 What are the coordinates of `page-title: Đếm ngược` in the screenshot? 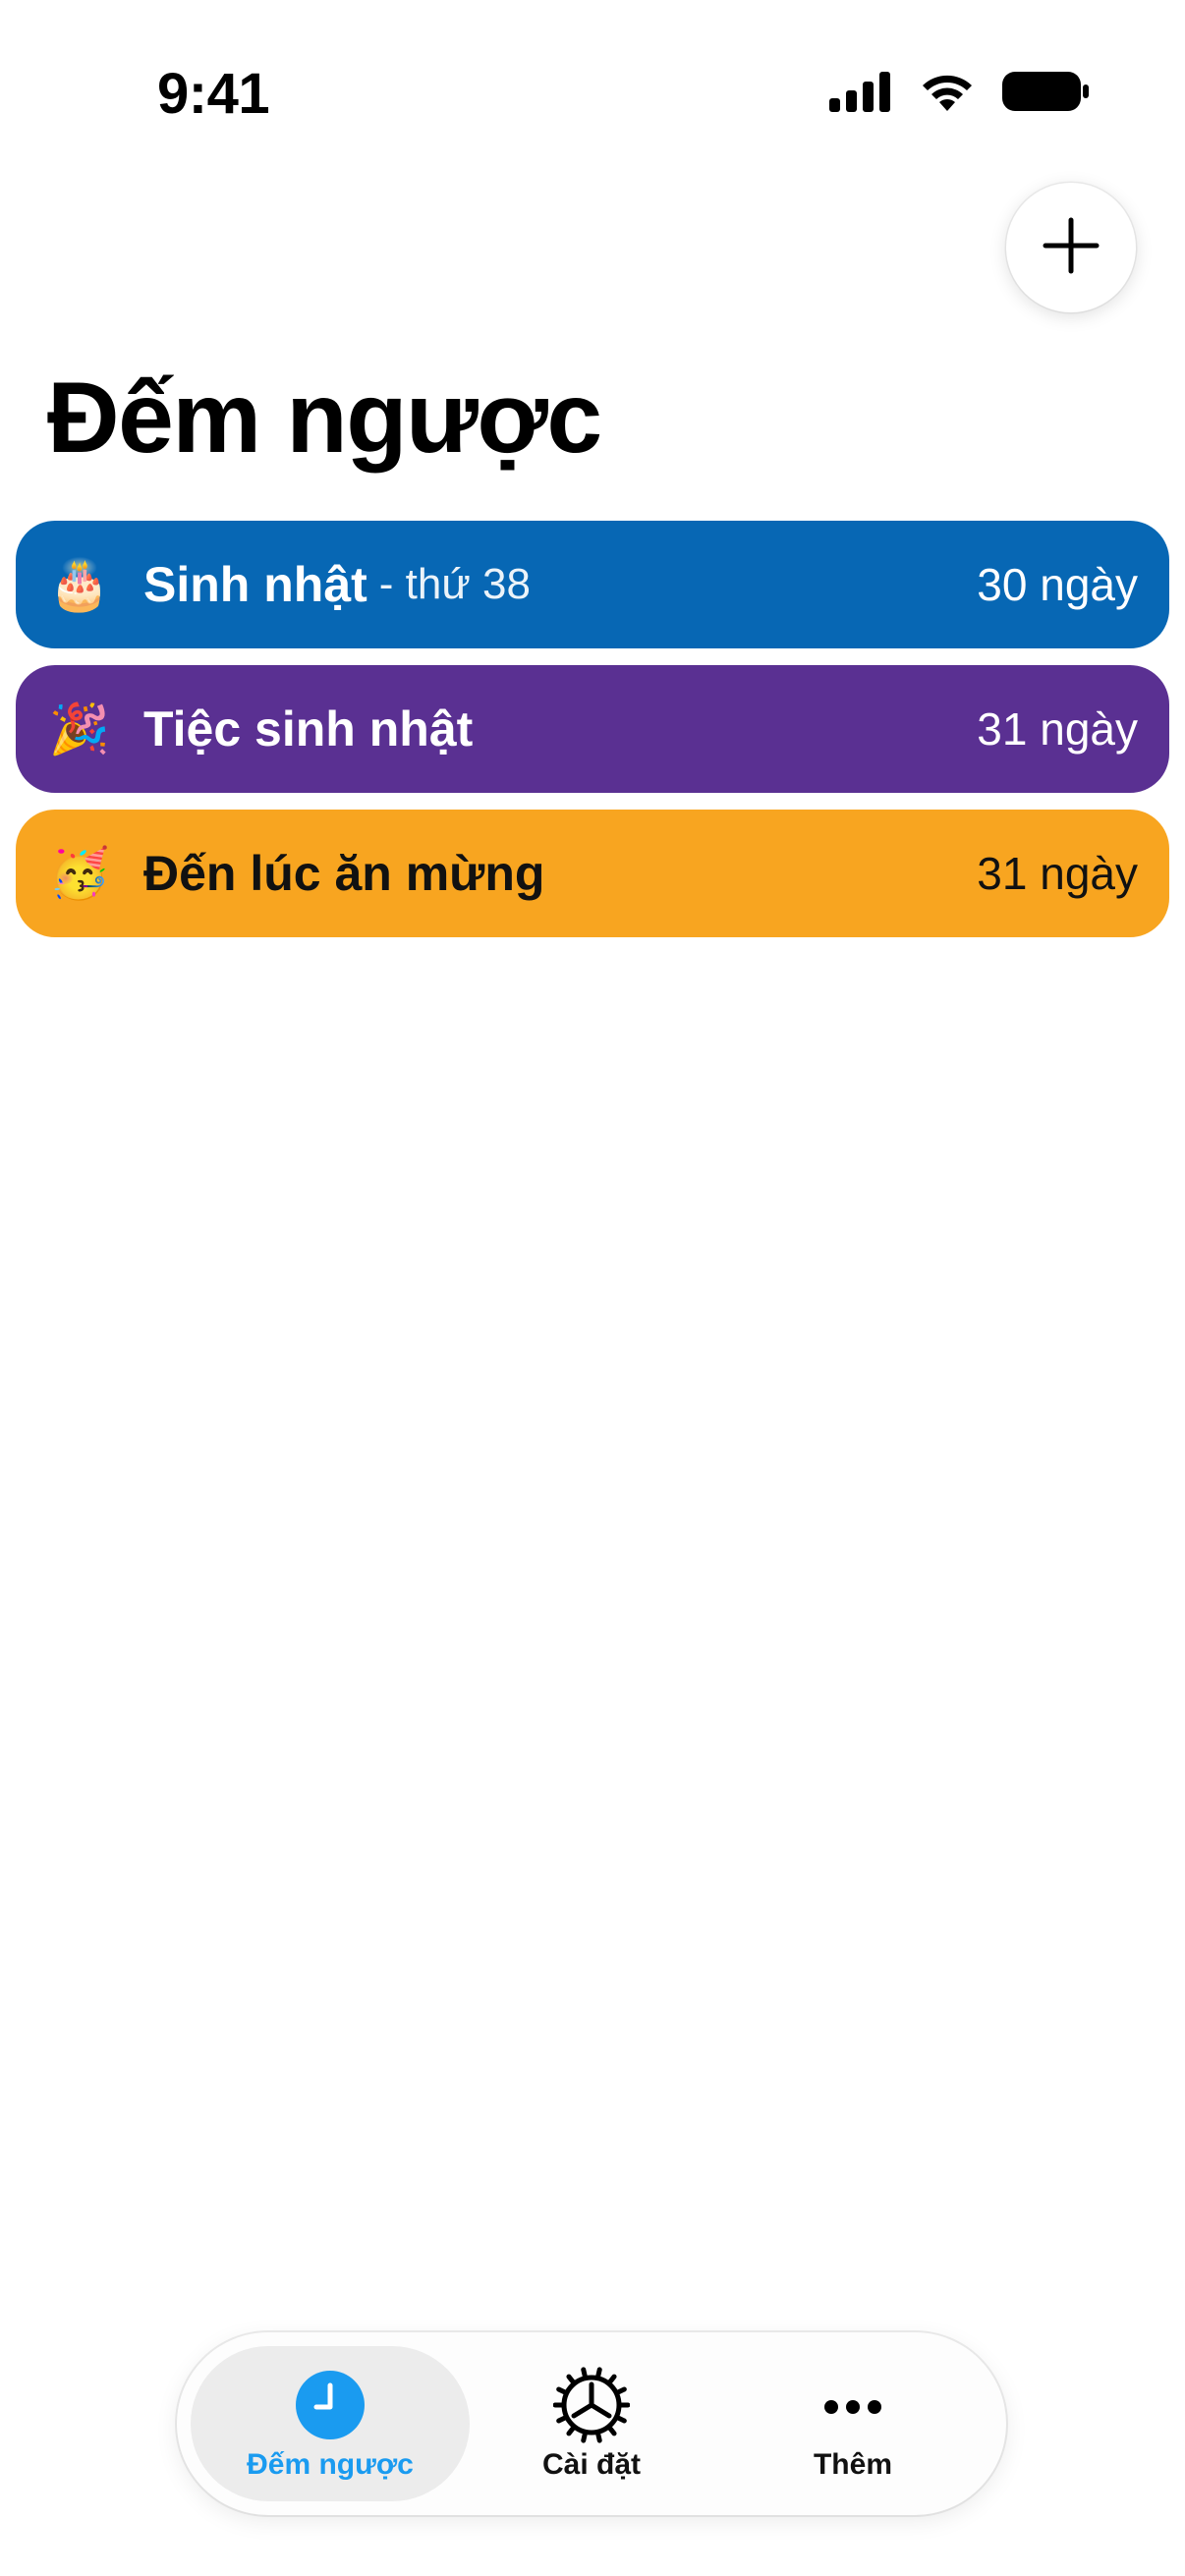 It's located at (324, 418).